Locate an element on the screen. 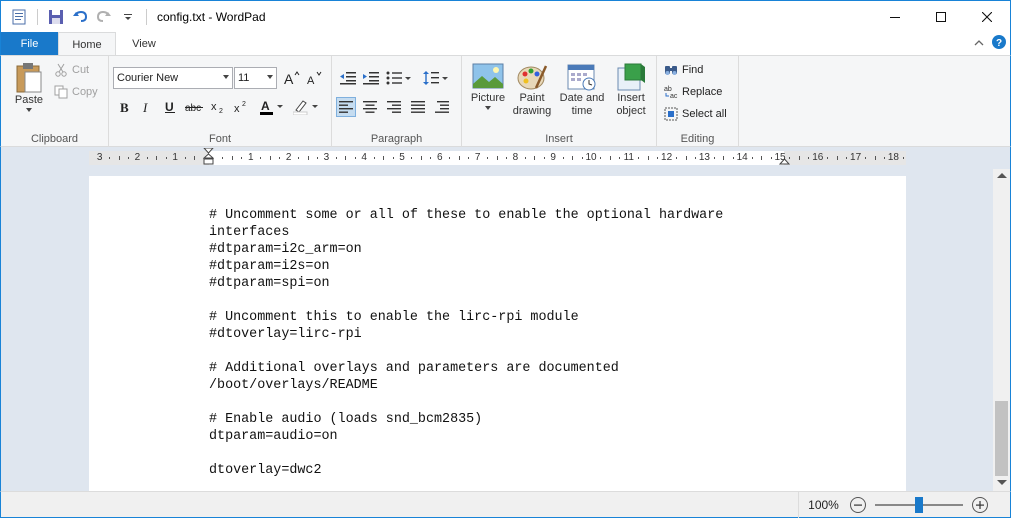  undo-icon is located at coordinates (80, 17).